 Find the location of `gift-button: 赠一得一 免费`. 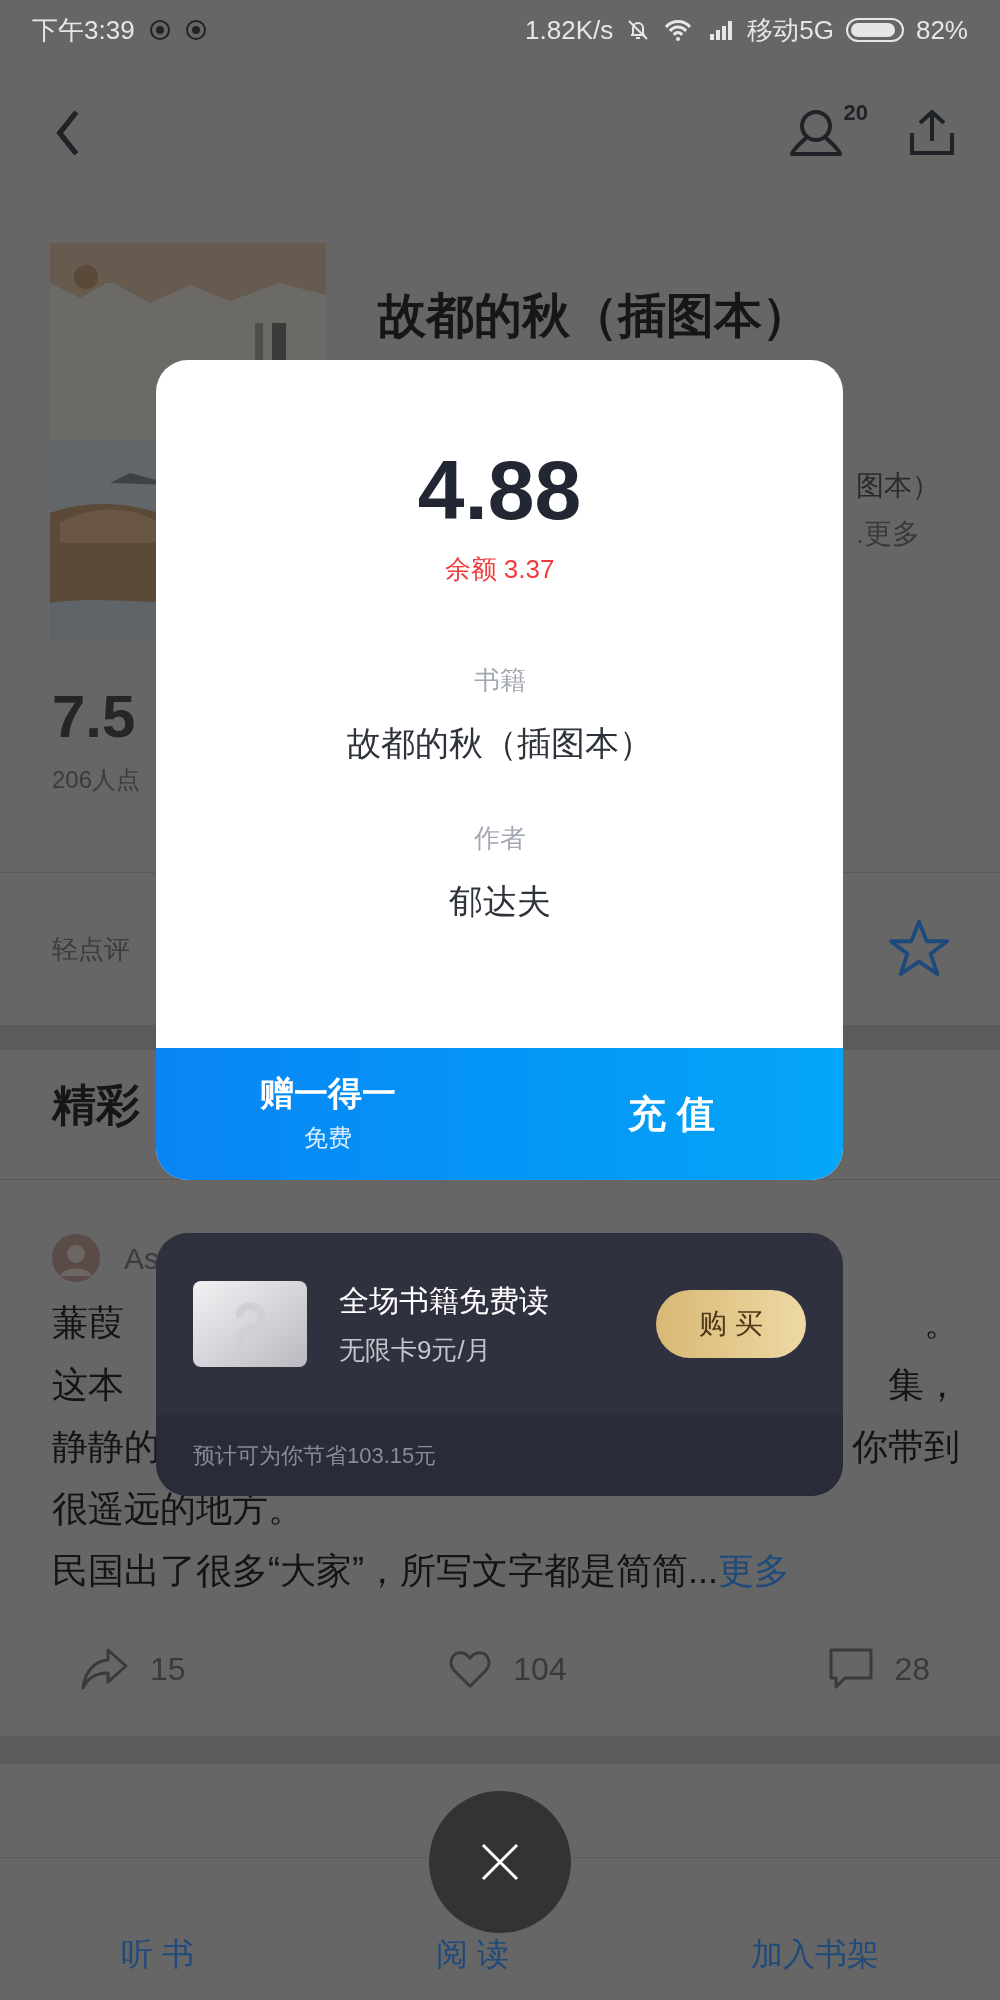

gift-button: 赠一得一 免费 is located at coordinates (328, 1114).